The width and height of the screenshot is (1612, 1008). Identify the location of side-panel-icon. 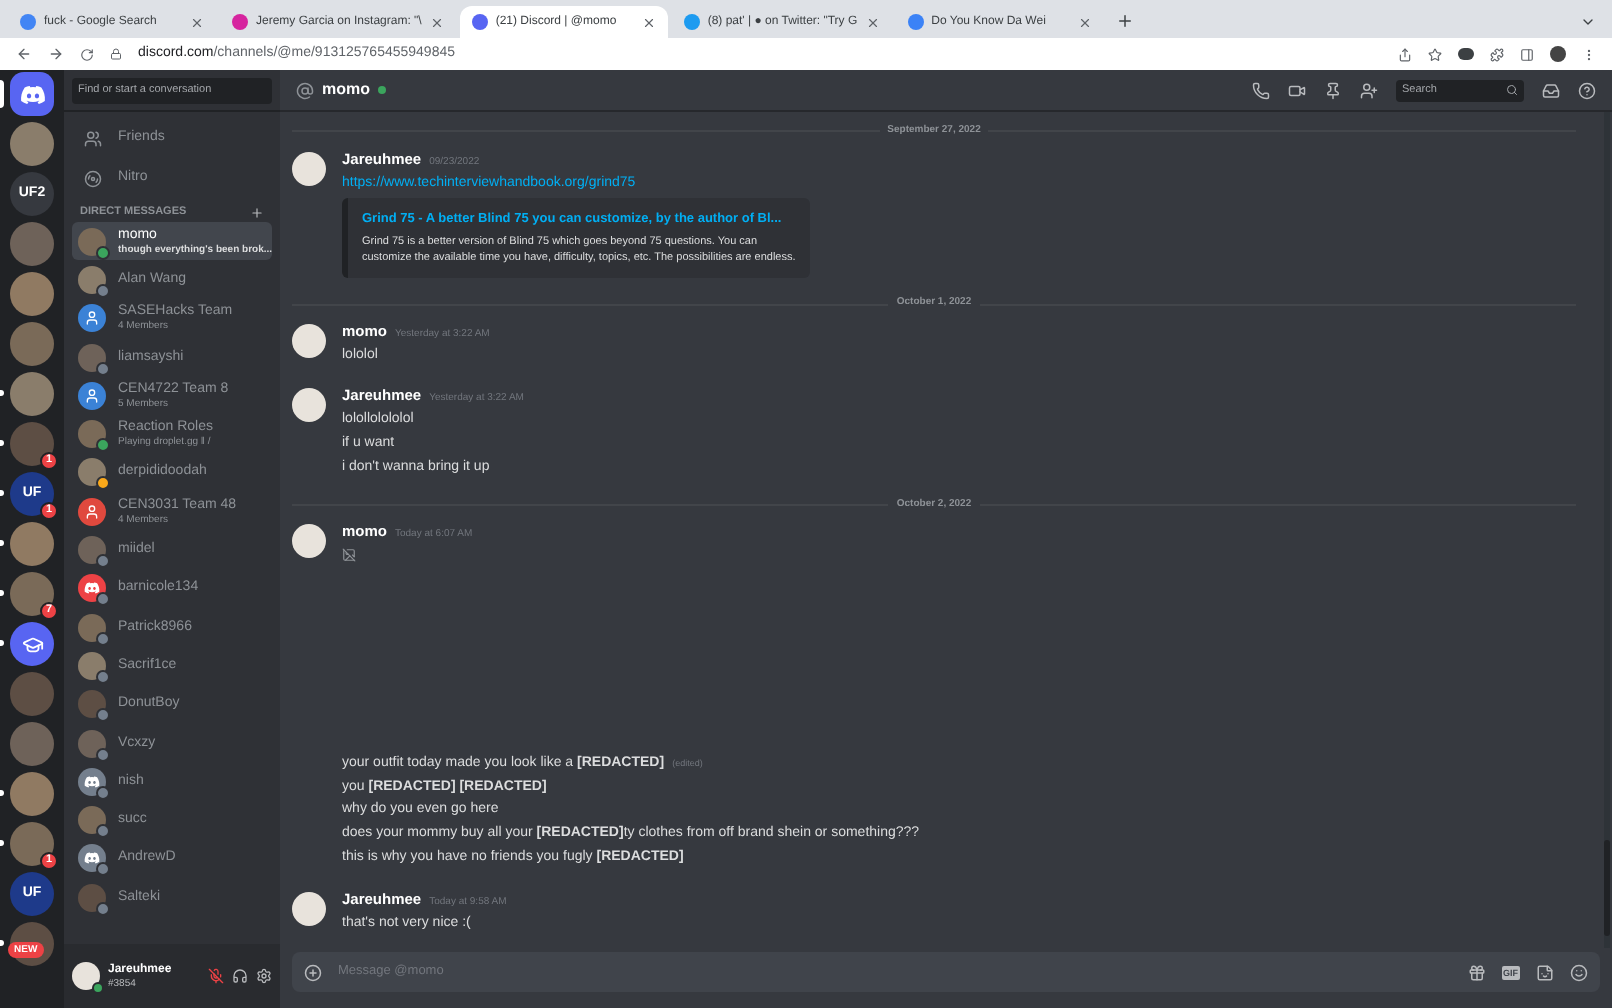
(1527, 54).